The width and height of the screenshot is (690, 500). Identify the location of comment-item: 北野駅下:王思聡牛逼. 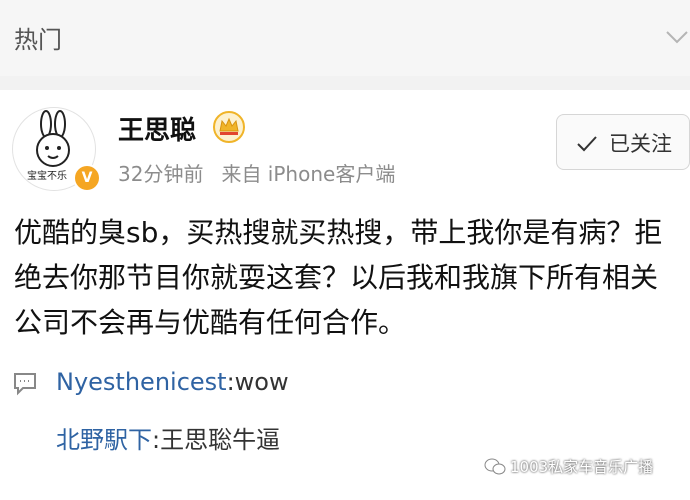
(168, 437).